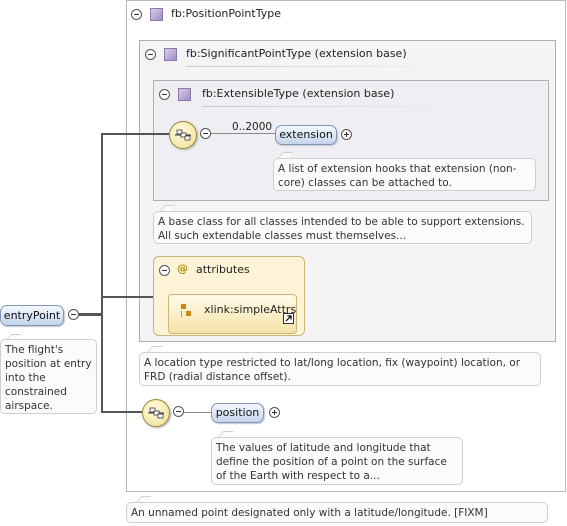 The height and width of the screenshot is (526, 567). What do you see at coordinates (188, 311) in the screenshot?
I see `attribute-group-icon` at bounding box center [188, 311].